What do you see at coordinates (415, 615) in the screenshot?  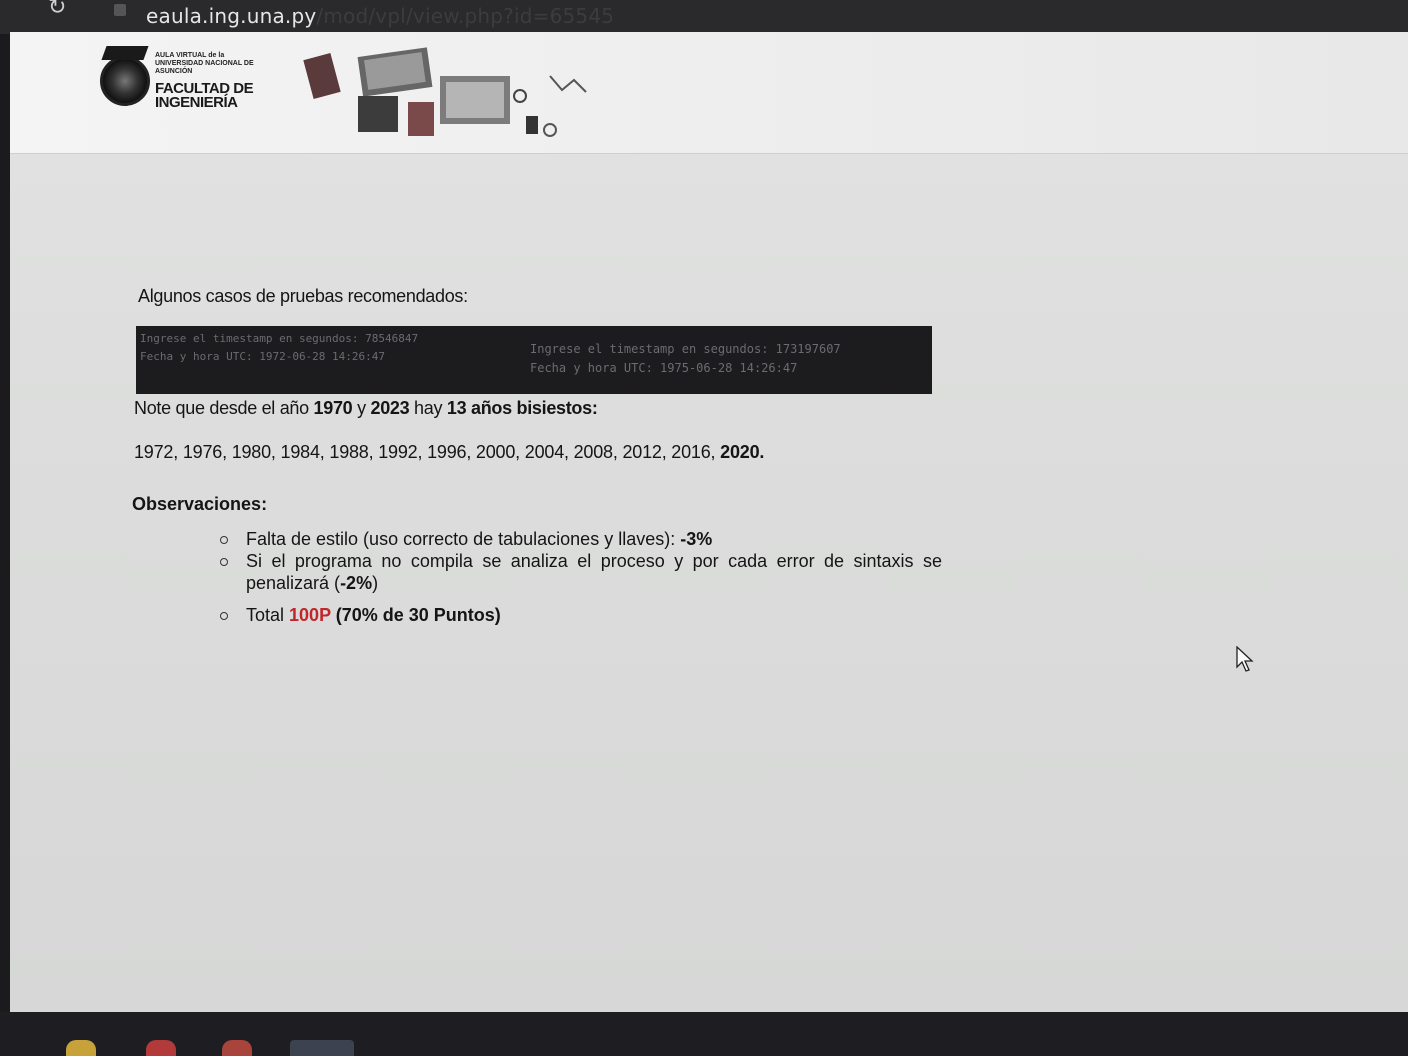 I see `total-points-detail: (70% de 30 Puntos)` at bounding box center [415, 615].